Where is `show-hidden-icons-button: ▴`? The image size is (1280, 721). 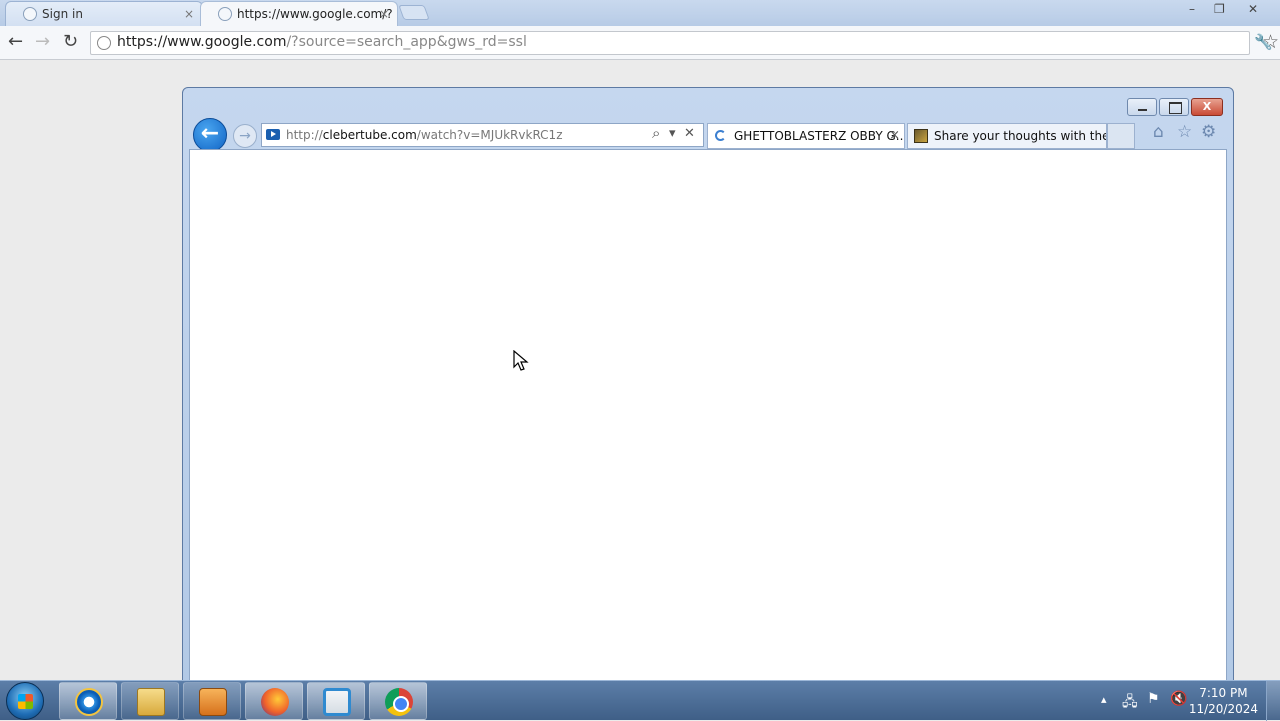 show-hidden-icons-button: ▴ is located at coordinates (1104, 699).